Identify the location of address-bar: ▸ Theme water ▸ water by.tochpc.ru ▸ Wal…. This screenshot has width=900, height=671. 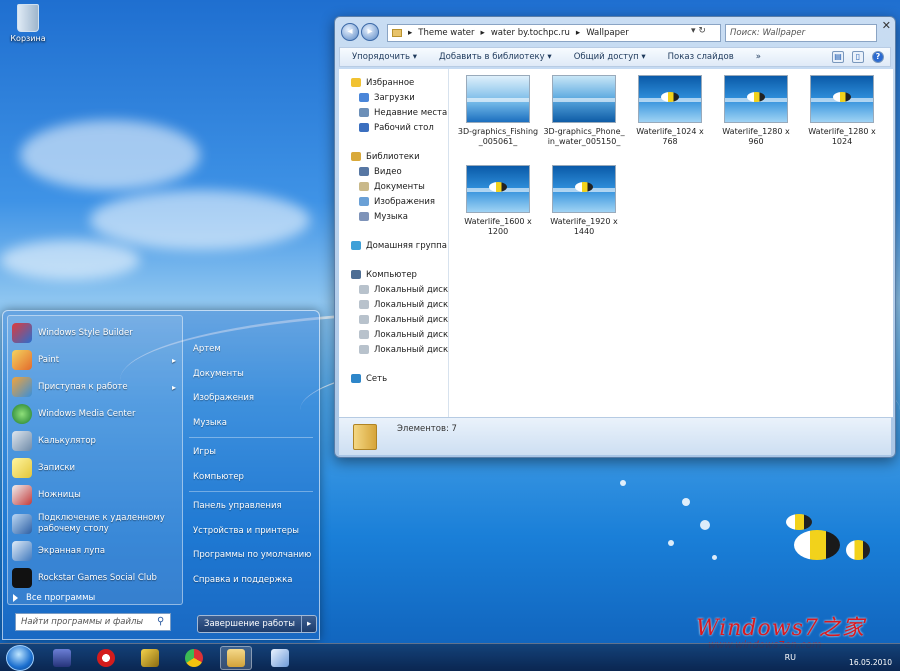
(554, 33).